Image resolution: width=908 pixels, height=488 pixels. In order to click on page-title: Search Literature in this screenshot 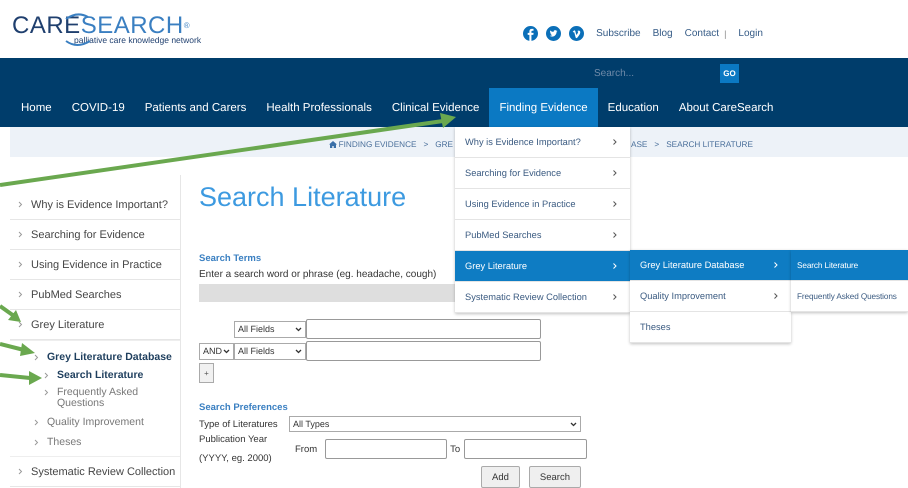, I will do `click(302, 197)`.